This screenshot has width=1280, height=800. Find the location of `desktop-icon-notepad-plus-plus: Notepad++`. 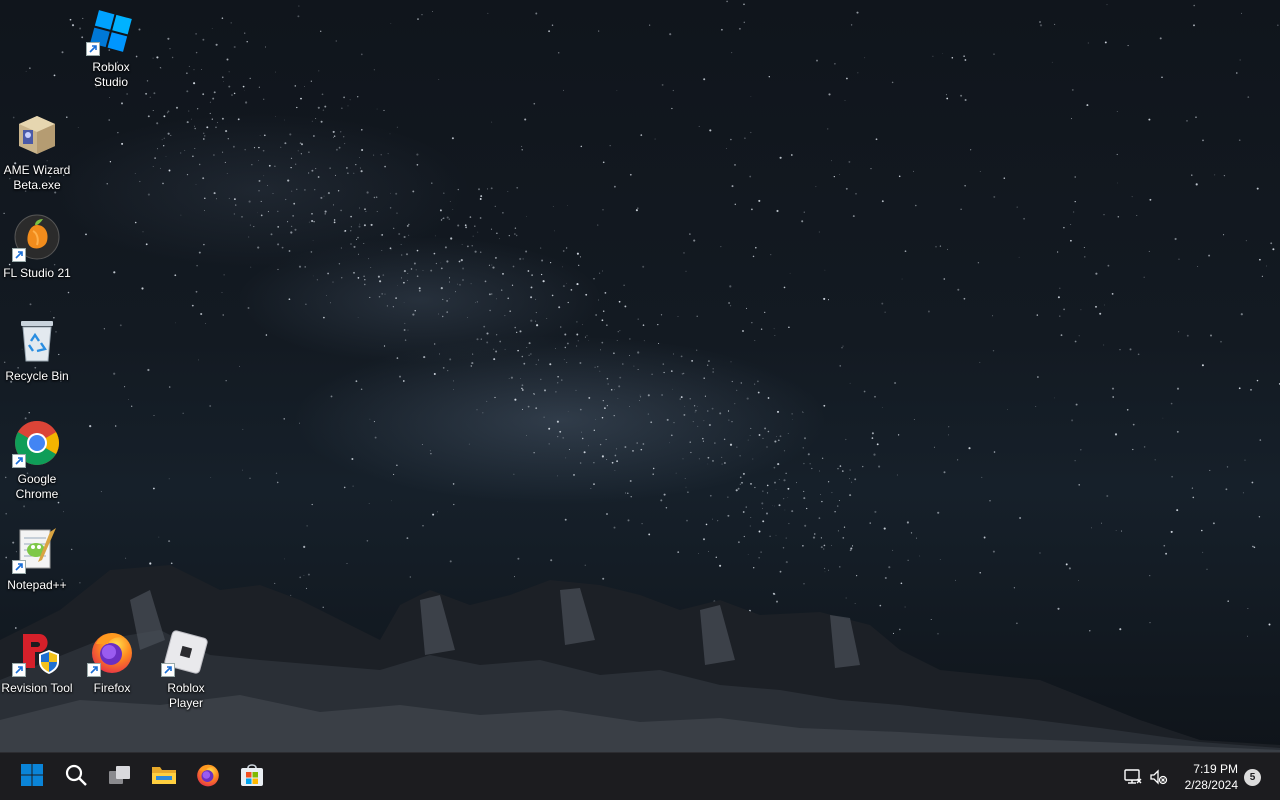

desktop-icon-notepad-plus-plus: Notepad++ is located at coordinates (37, 558).